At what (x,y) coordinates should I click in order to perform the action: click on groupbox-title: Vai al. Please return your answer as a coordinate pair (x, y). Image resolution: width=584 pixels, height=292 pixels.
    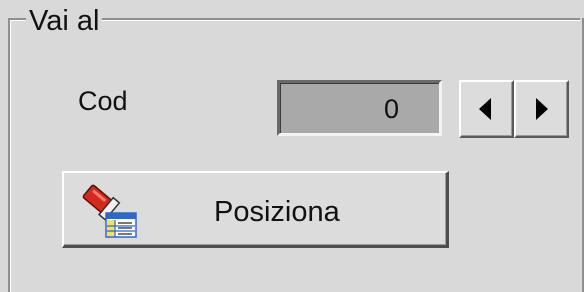
    Looking at the image, I should click on (64, 21).